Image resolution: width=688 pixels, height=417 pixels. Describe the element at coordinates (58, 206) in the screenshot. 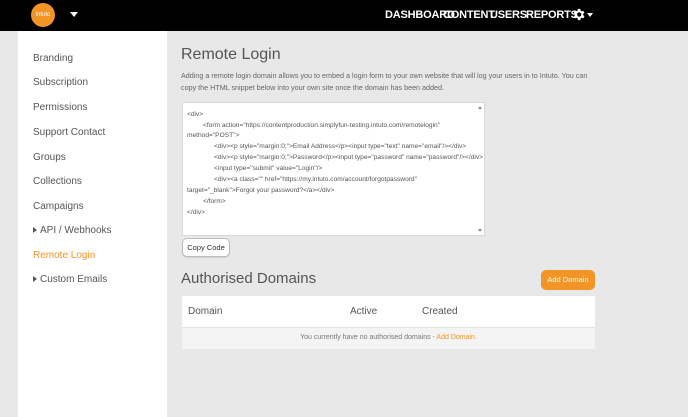

I see `sidebar-item-campaigns: Campaigns` at that location.